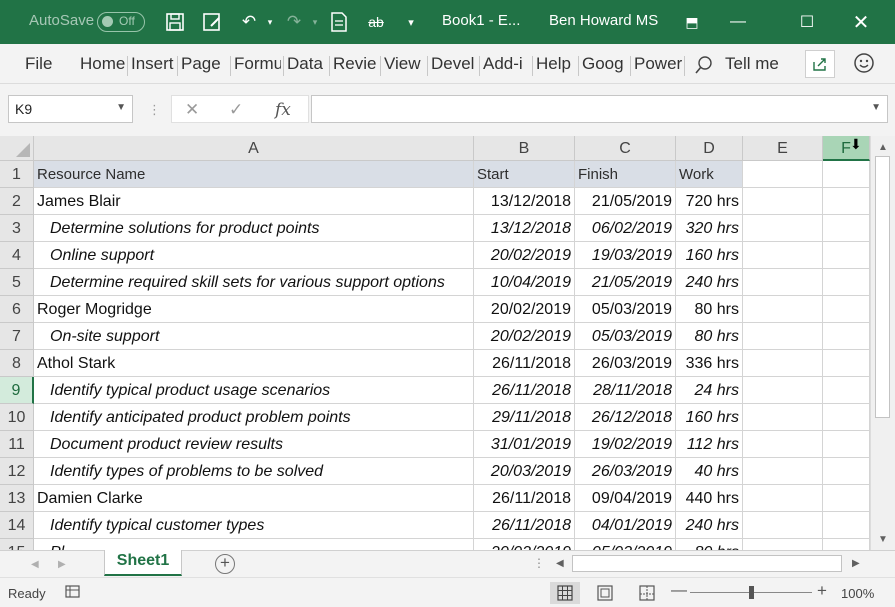 This screenshot has height=607, width=895. Describe the element at coordinates (404, 64) in the screenshot. I see `tab-view: View` at that location.